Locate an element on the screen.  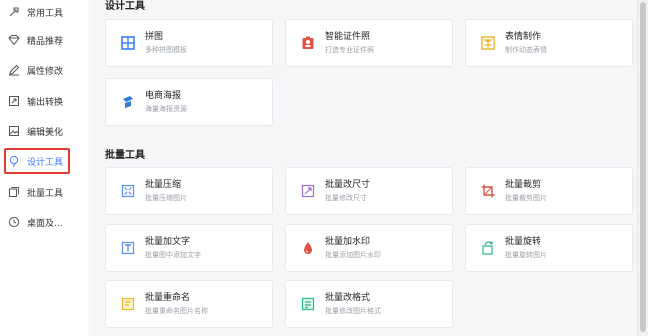
image-edit-icon is located at coordinates (14, 131).